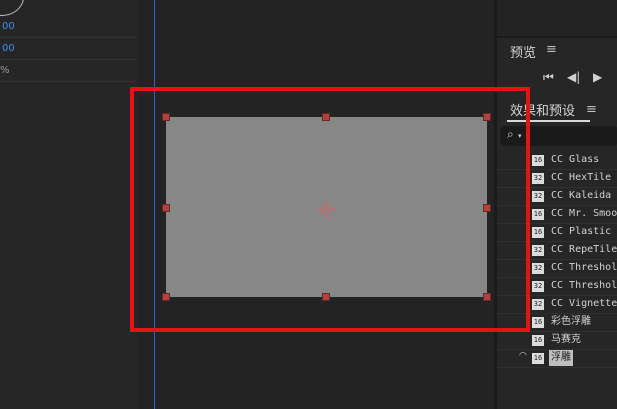 This screenshot has height=409, width=617. I want to click on effect-name: 浮雕, so click(561, 358).